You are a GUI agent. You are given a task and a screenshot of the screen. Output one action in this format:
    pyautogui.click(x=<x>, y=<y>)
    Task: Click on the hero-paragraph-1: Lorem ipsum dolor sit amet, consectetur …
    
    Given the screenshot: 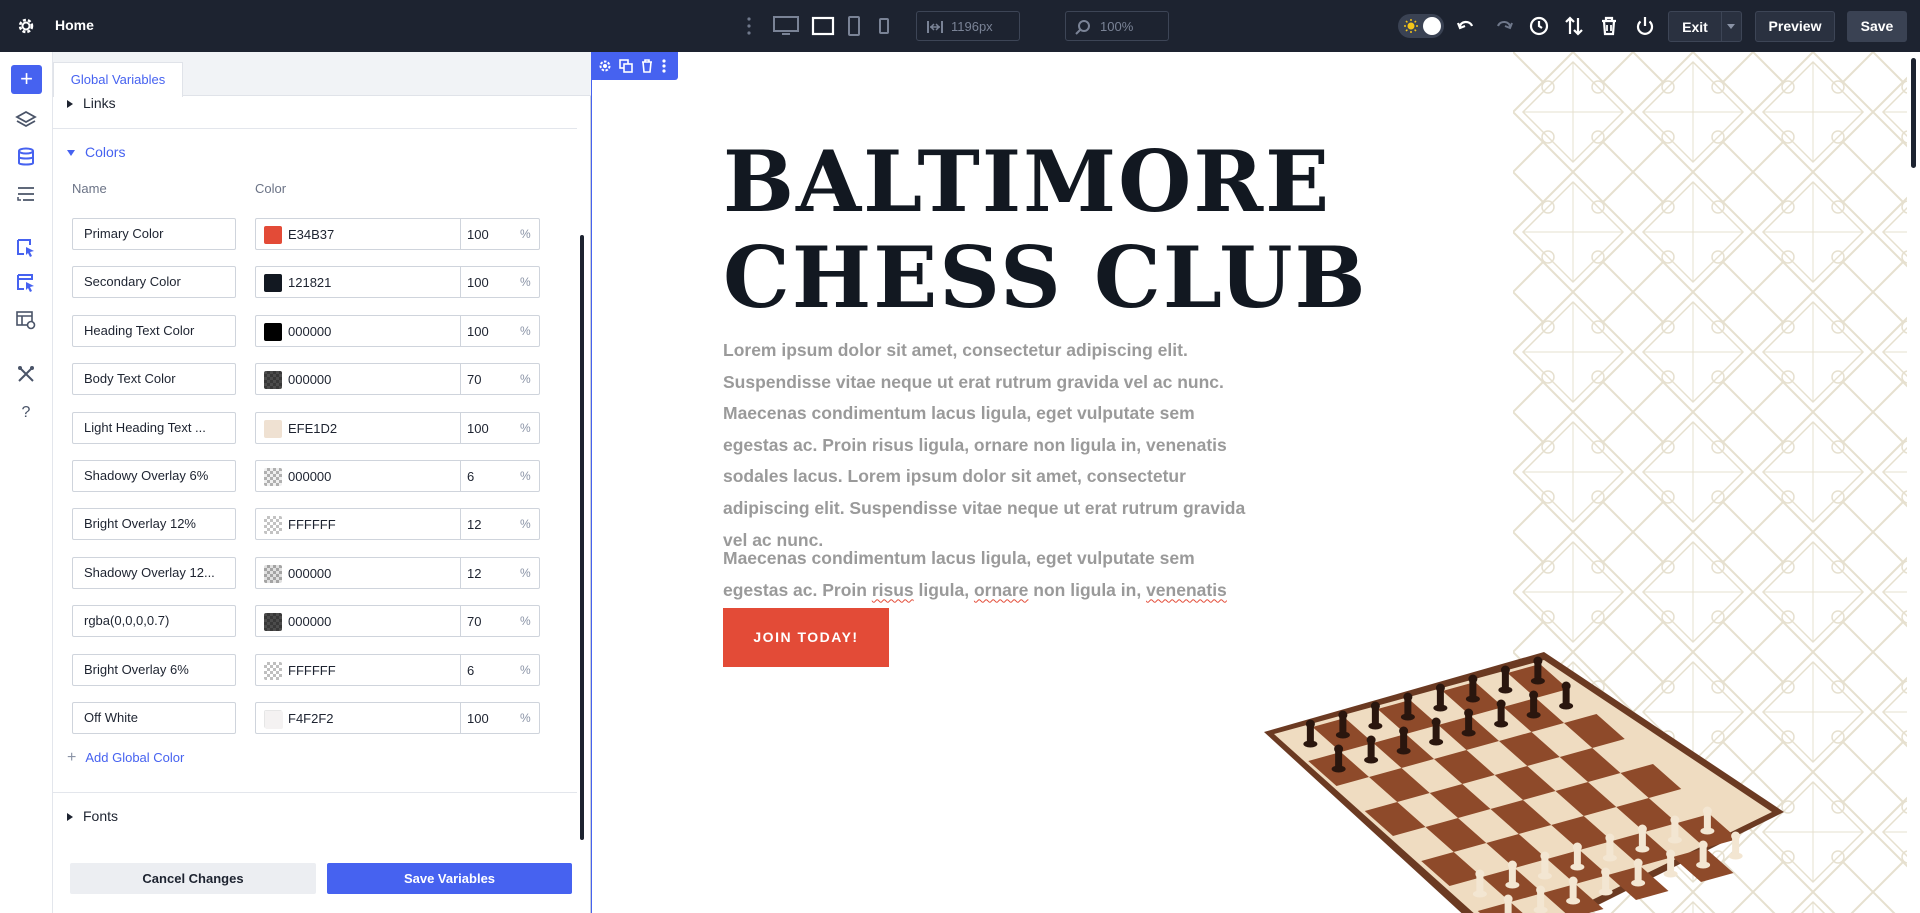 What is the action you would take?
    pyautogui.click(x=993, y=445)
    